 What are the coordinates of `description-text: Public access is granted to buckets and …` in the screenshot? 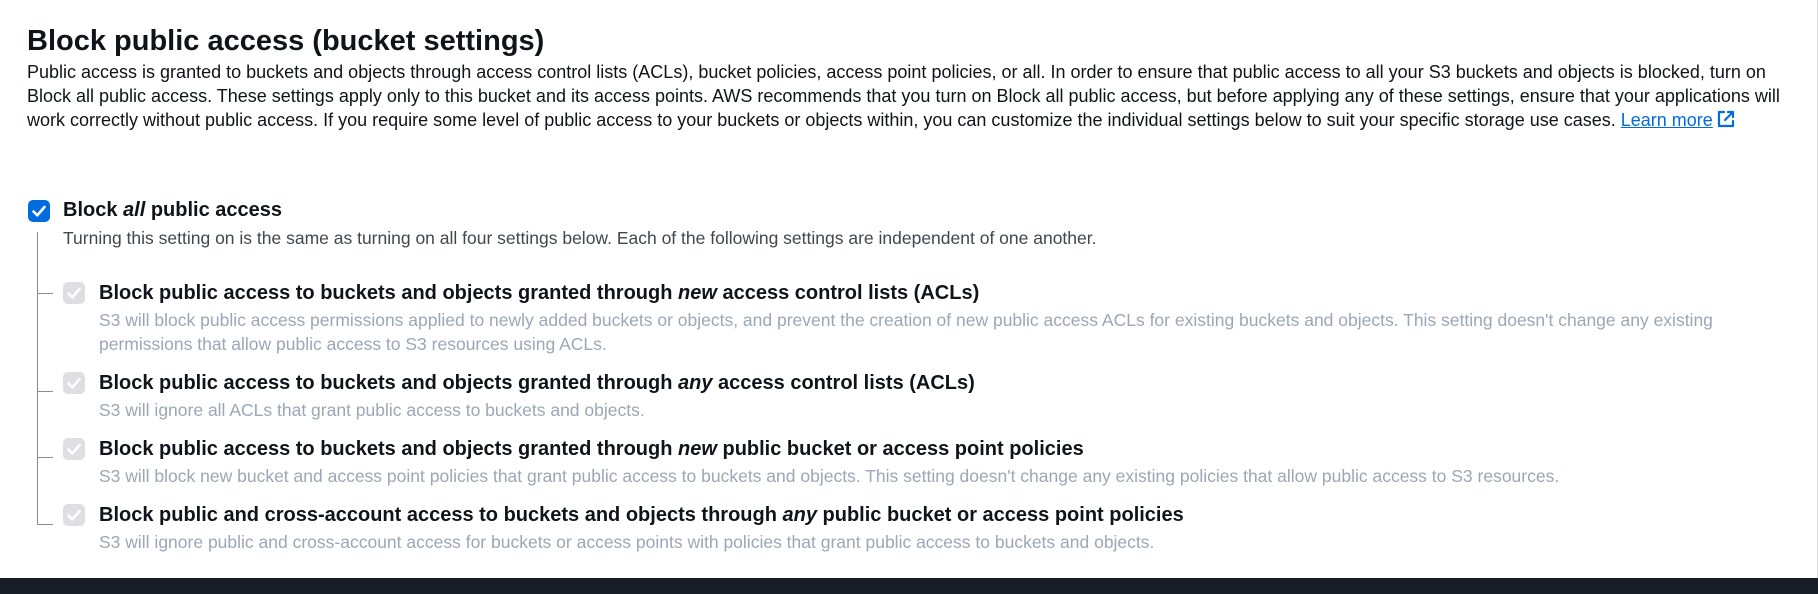 It's located at (903, 96).